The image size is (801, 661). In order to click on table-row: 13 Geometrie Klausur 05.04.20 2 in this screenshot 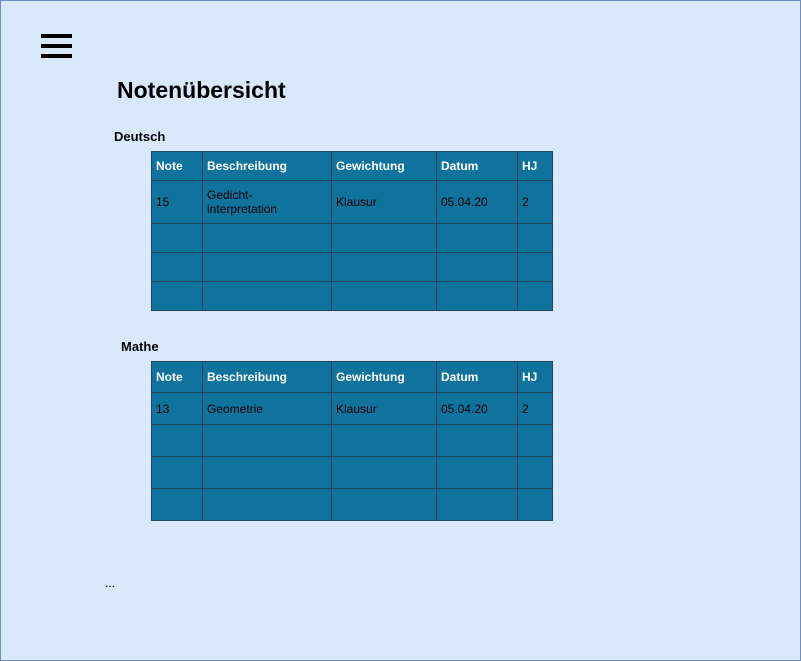, I will do `click(352, 408)`.